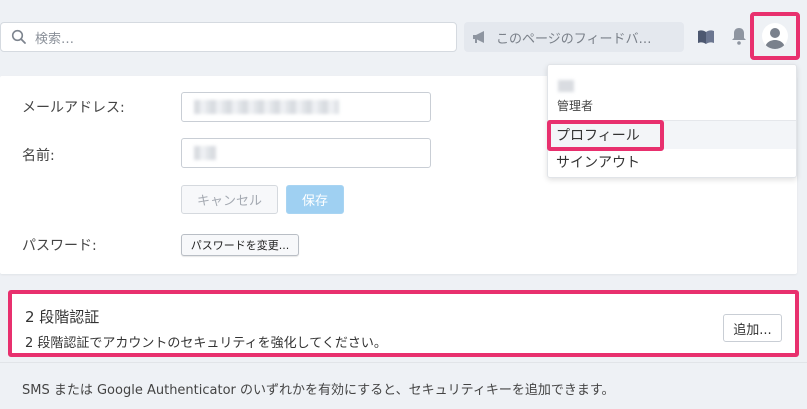 This screenshot has height=409, width=807. Describe the element at coordinates (315, 199) in the screenshot. I see `save-button: 保存` at that location.